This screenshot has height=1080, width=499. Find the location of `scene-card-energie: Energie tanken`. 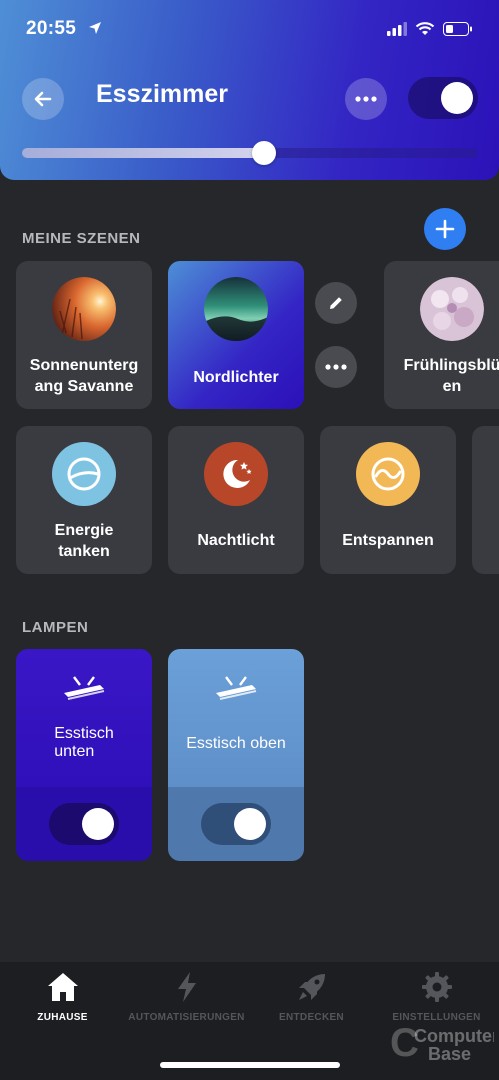

scene-card-energie: Energie tanken is located at coordinates (84, 500).